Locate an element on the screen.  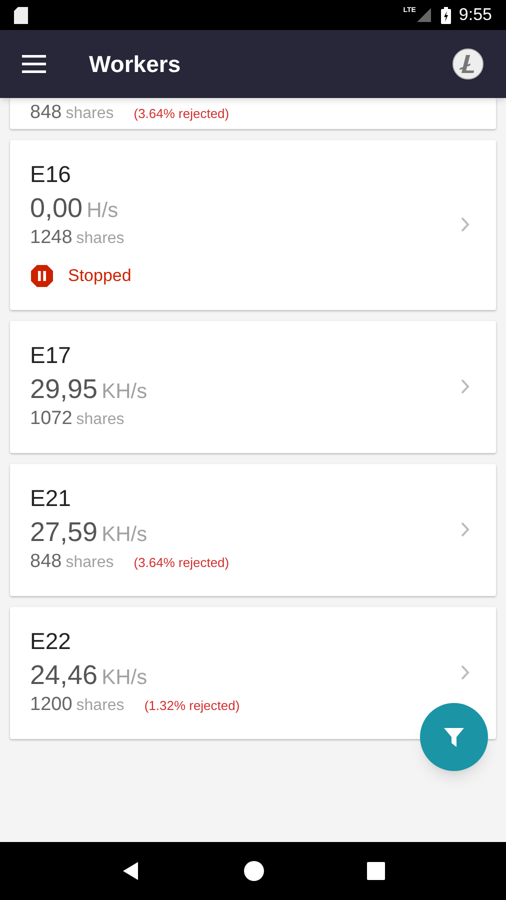
worker-name: E21 is located at coordinates (50, 498).